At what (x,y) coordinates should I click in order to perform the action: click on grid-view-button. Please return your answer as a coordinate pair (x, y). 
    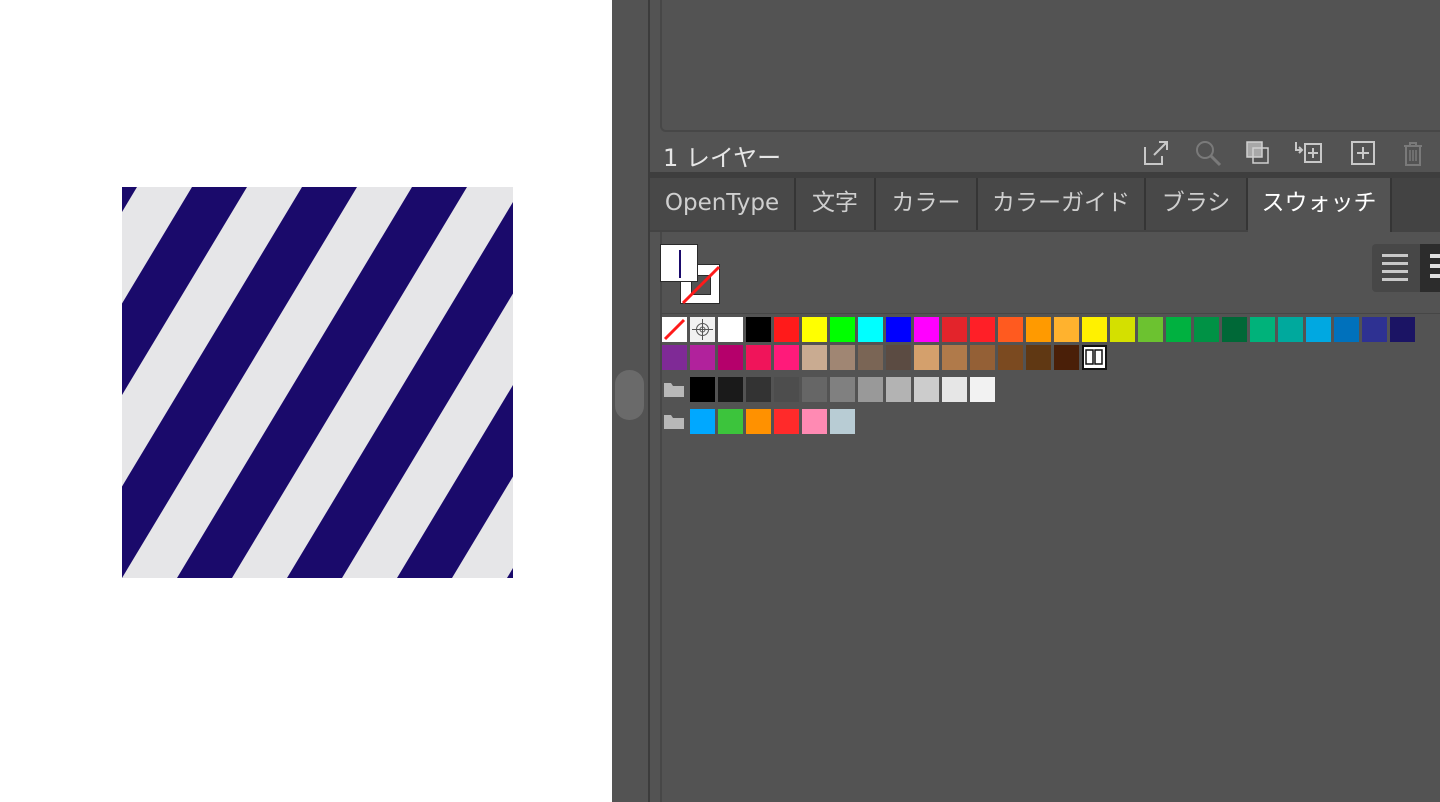
    Looking at the image, I should click on (1430, 268).